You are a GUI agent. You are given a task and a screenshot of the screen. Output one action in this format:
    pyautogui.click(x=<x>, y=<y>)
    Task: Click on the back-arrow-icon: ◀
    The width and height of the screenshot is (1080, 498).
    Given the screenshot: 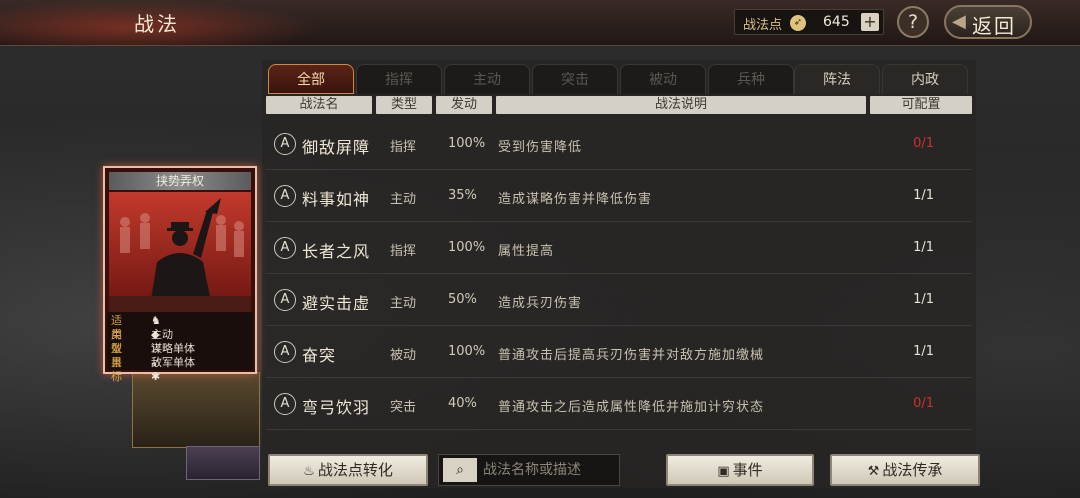 What is the action you would take?
    pyautogui.click(x=959, y=21)
    